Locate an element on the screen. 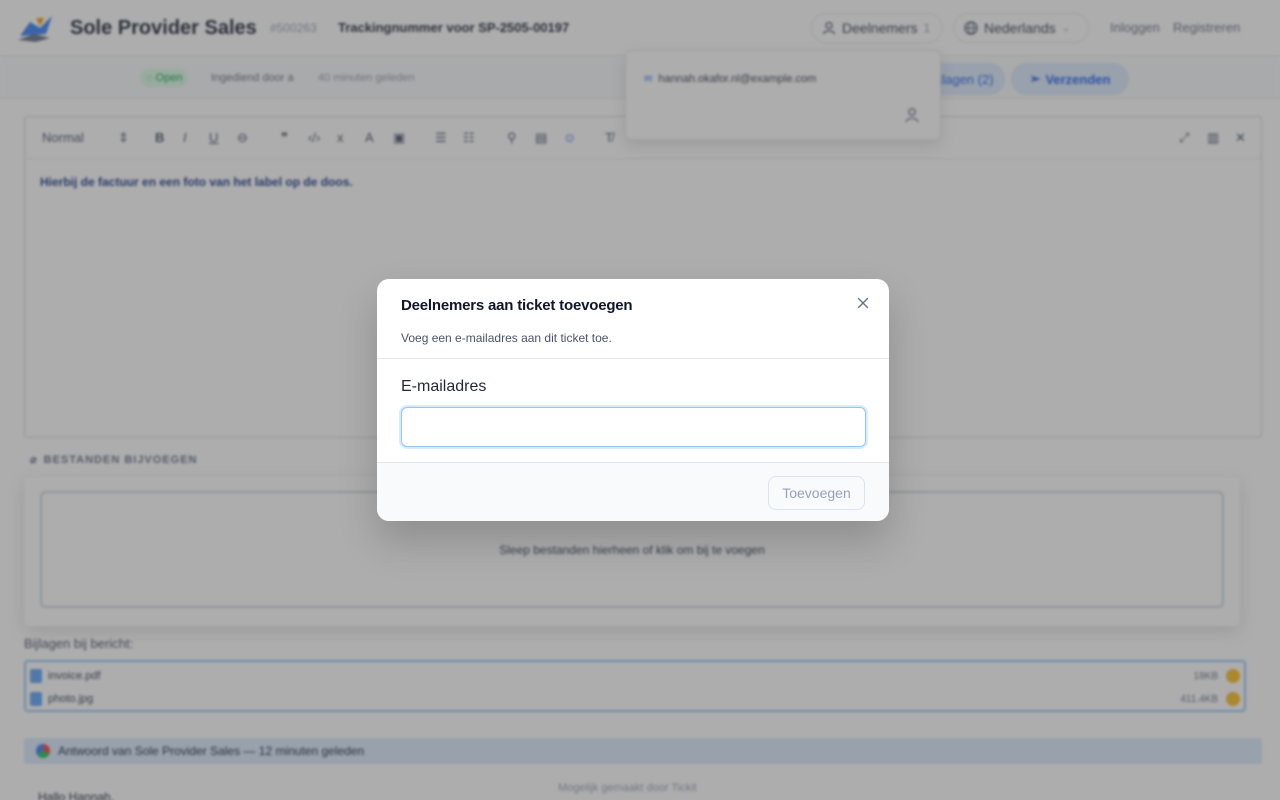 This screenshot has height=800, width=1280. email-label: E-mailadres is located at coordinates (444, 386).